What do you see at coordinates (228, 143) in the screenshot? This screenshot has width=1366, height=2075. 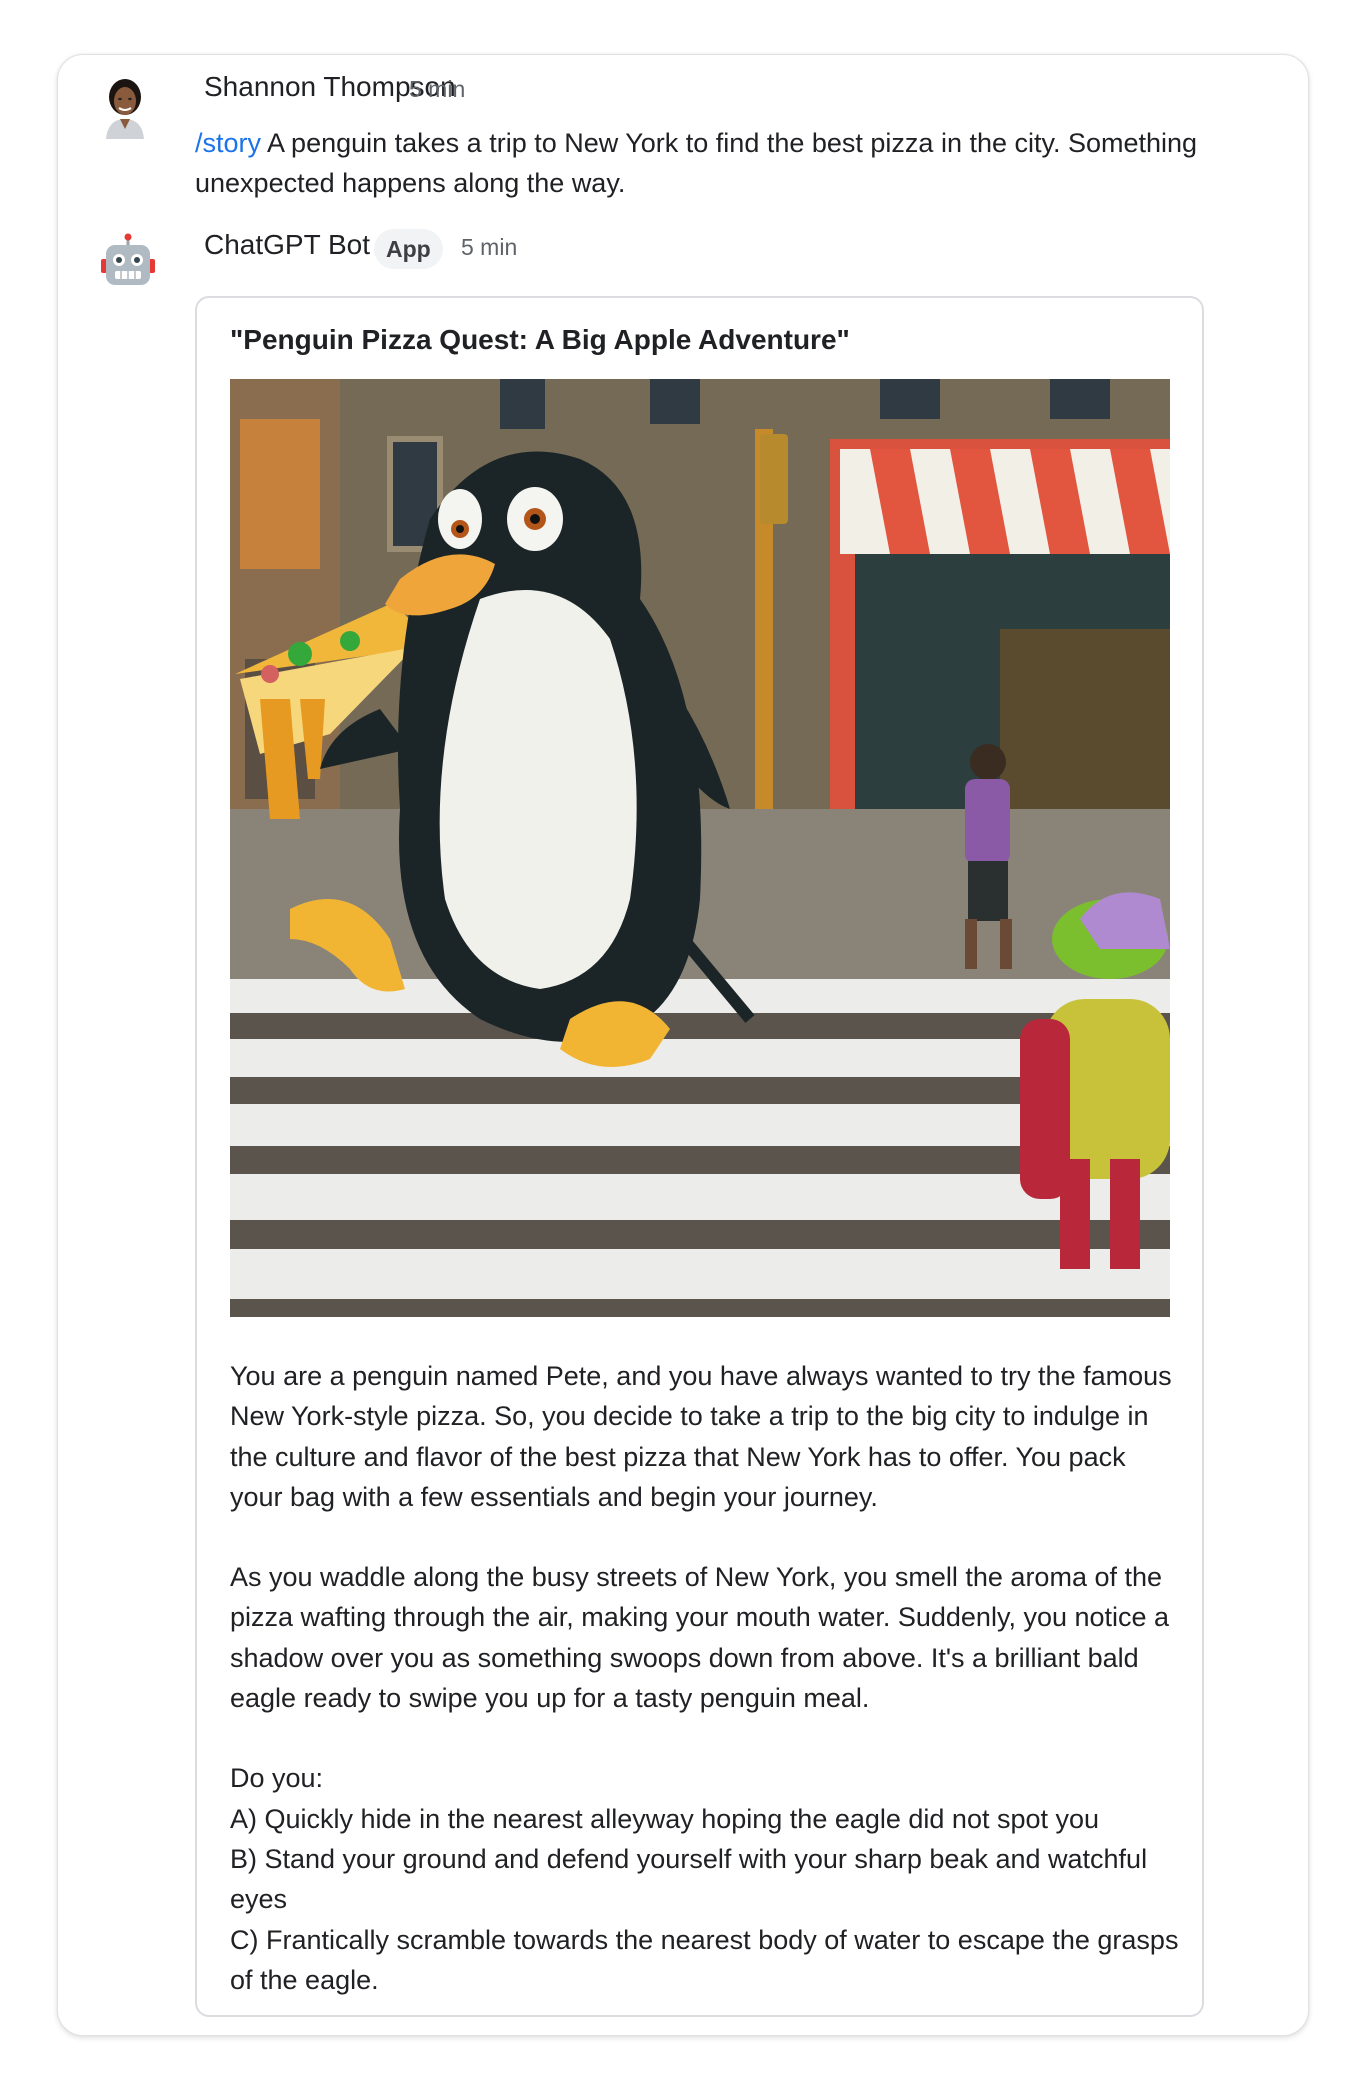 I see `slash-command: /story` at bounding box center [228, 143].